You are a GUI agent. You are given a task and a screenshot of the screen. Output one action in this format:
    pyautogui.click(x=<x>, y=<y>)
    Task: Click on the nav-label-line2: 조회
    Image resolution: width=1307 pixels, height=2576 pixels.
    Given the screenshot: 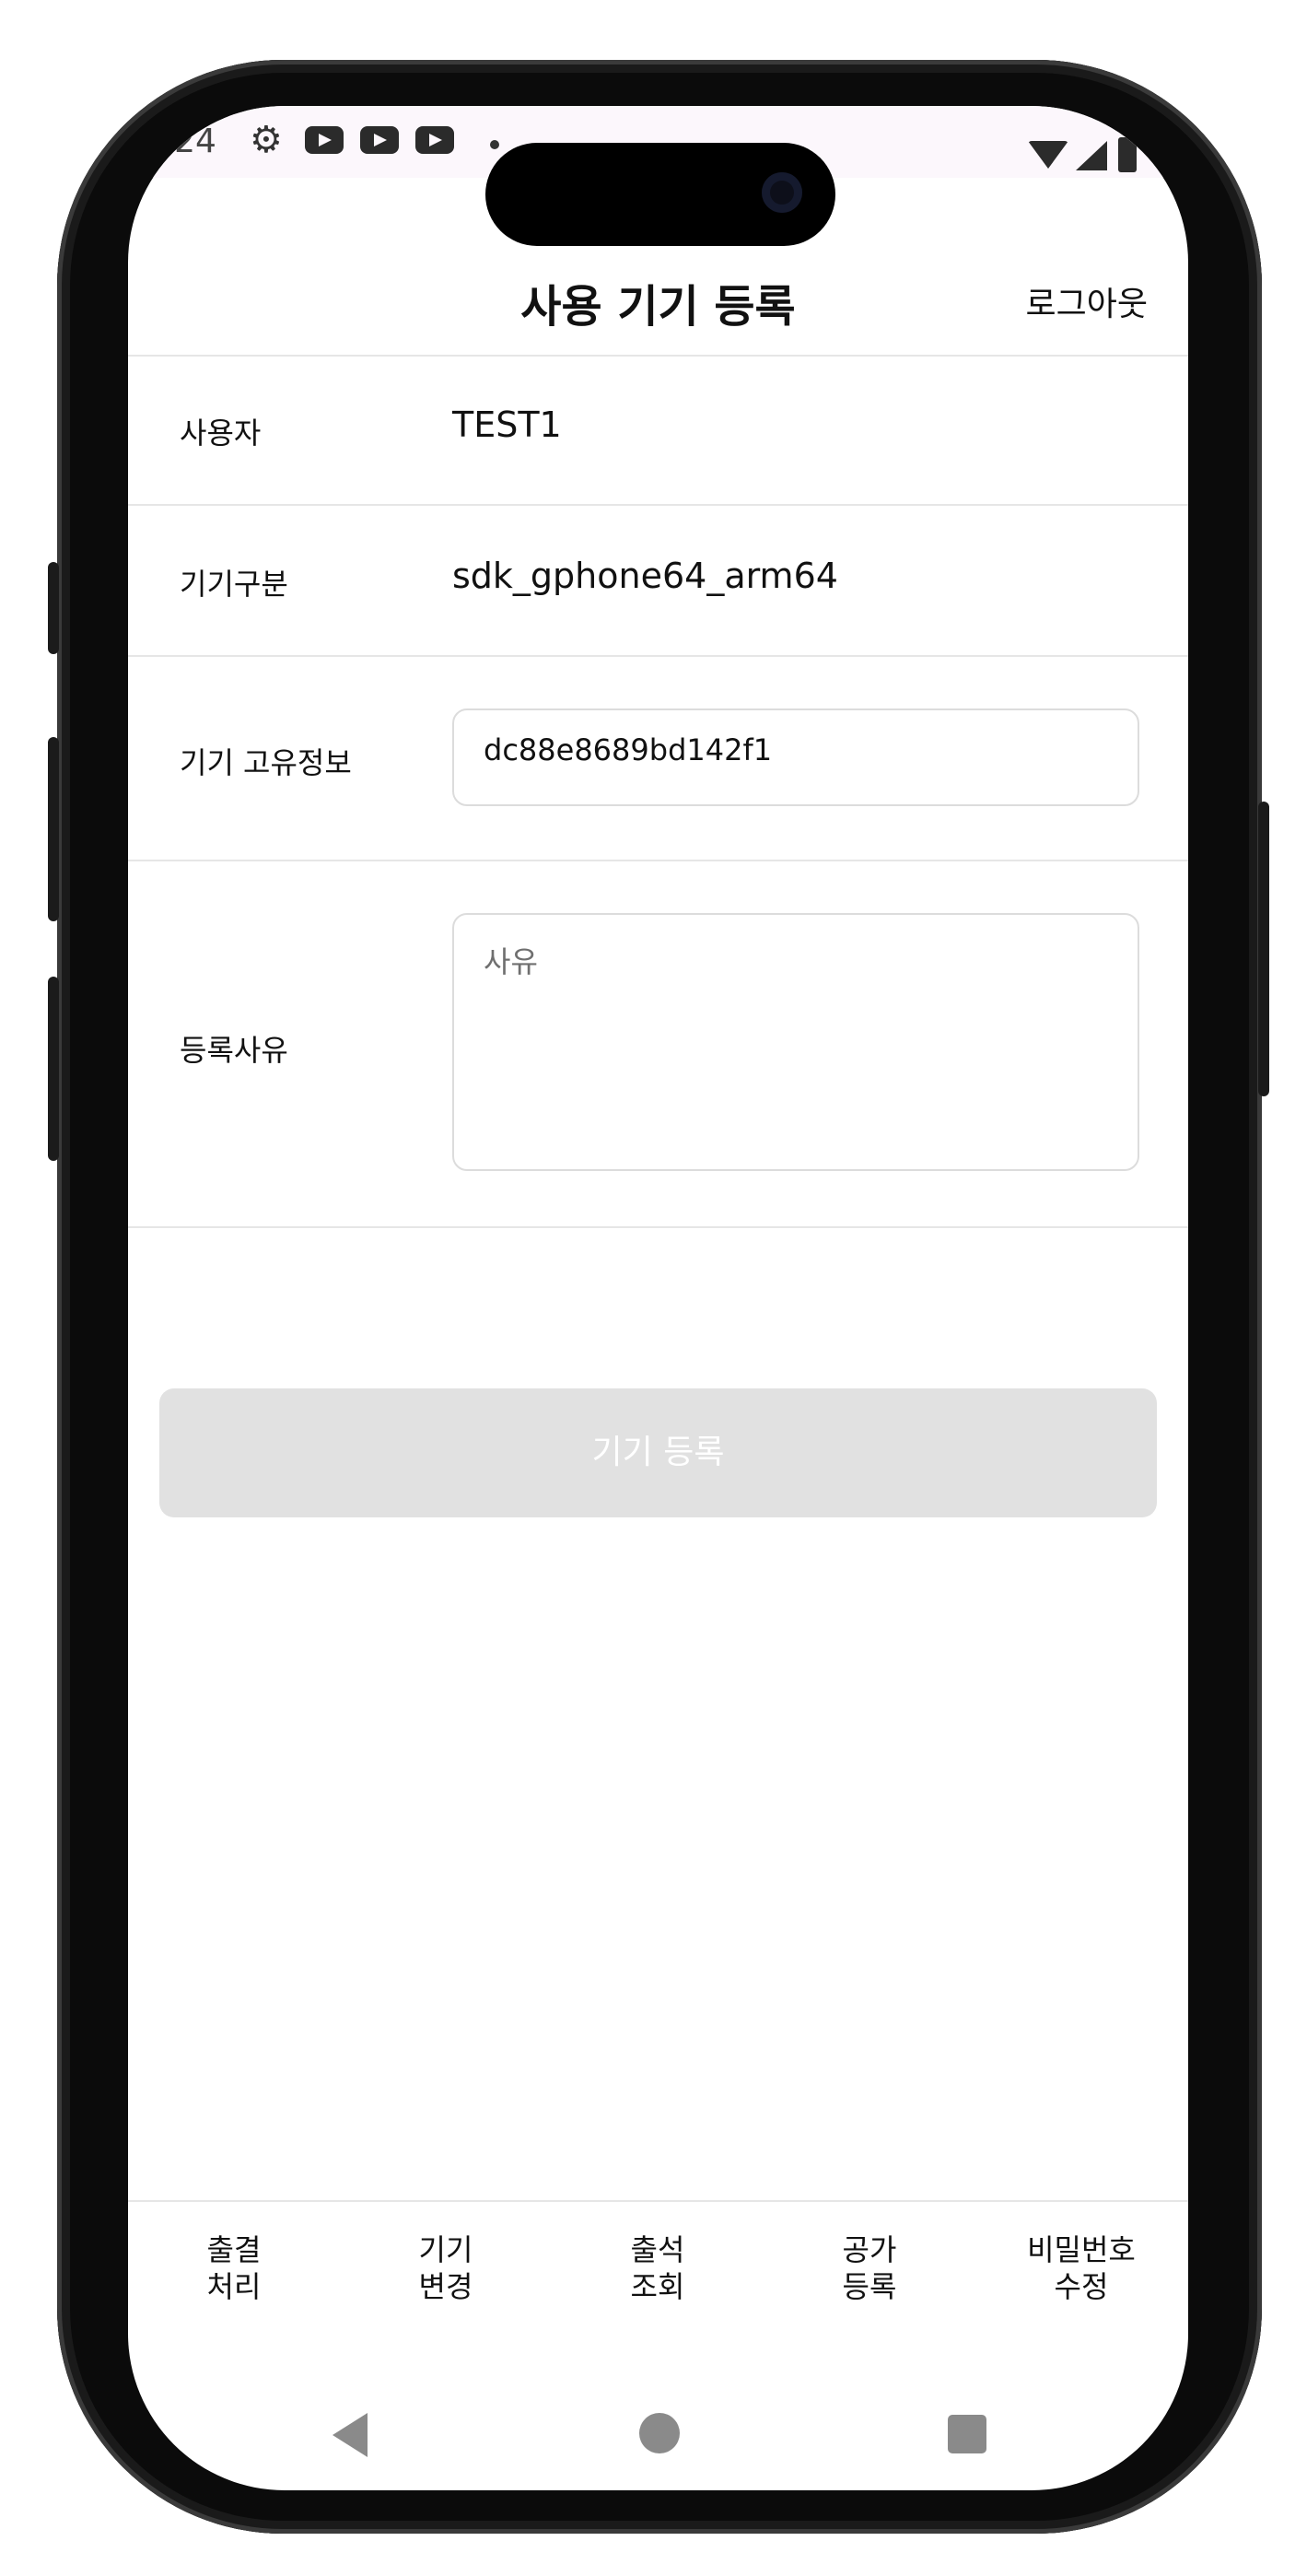 What is the action you would take?
    pyautogui.click(x=658, y=2286)
    